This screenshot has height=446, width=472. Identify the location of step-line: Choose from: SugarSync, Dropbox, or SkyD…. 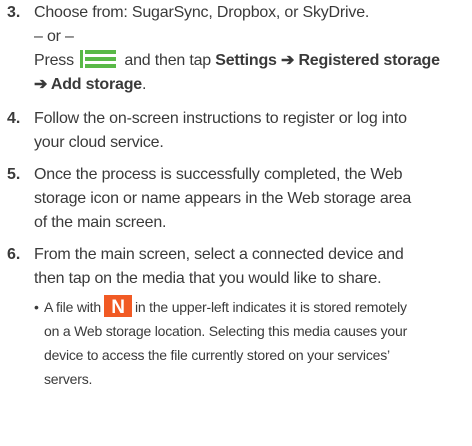
(202, 12).